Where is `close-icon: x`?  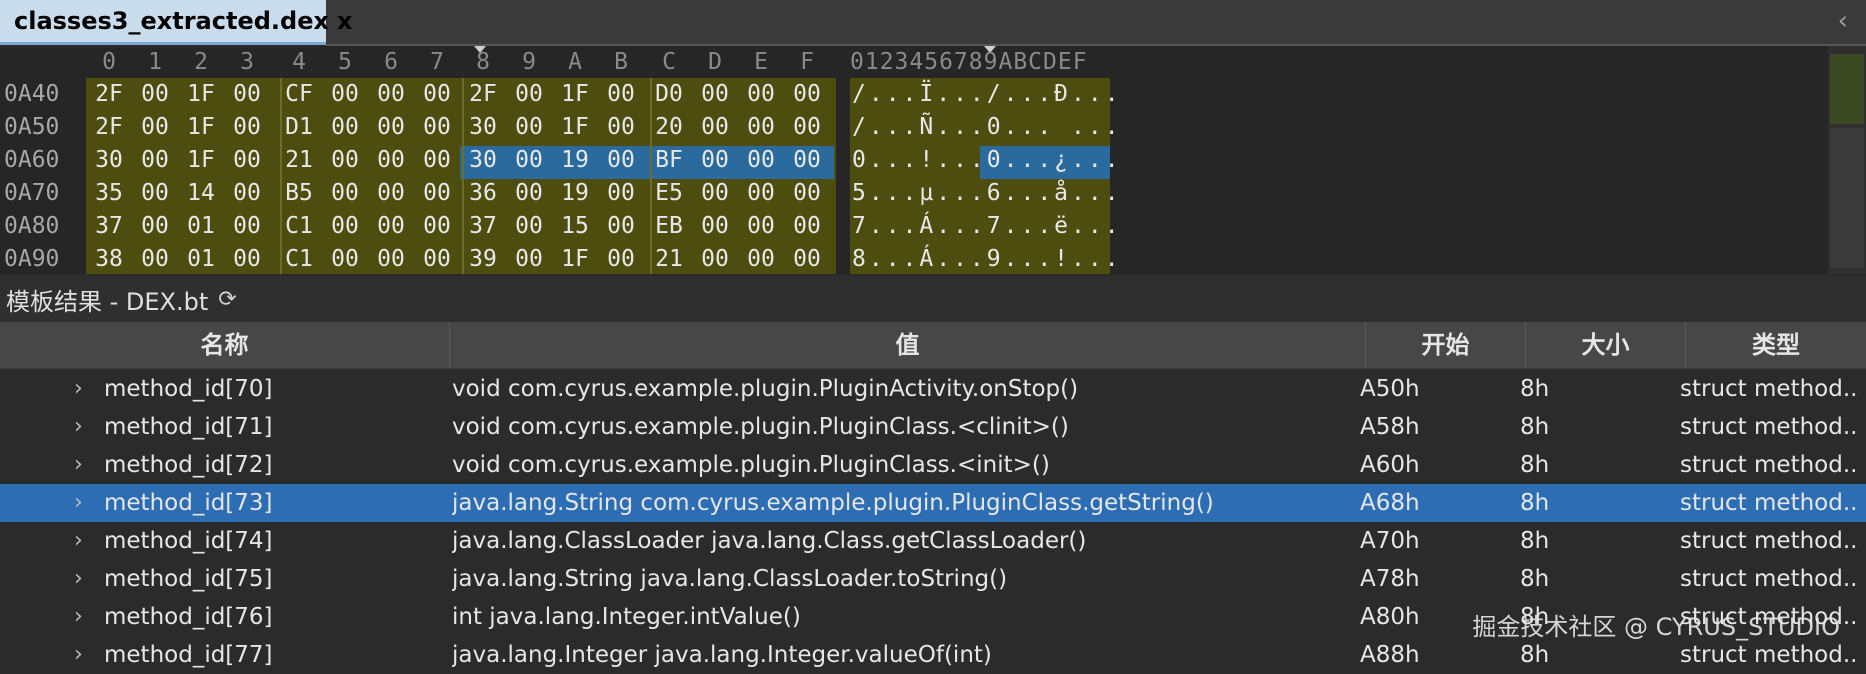
close-icon: x is located at coordinates (344, 21).